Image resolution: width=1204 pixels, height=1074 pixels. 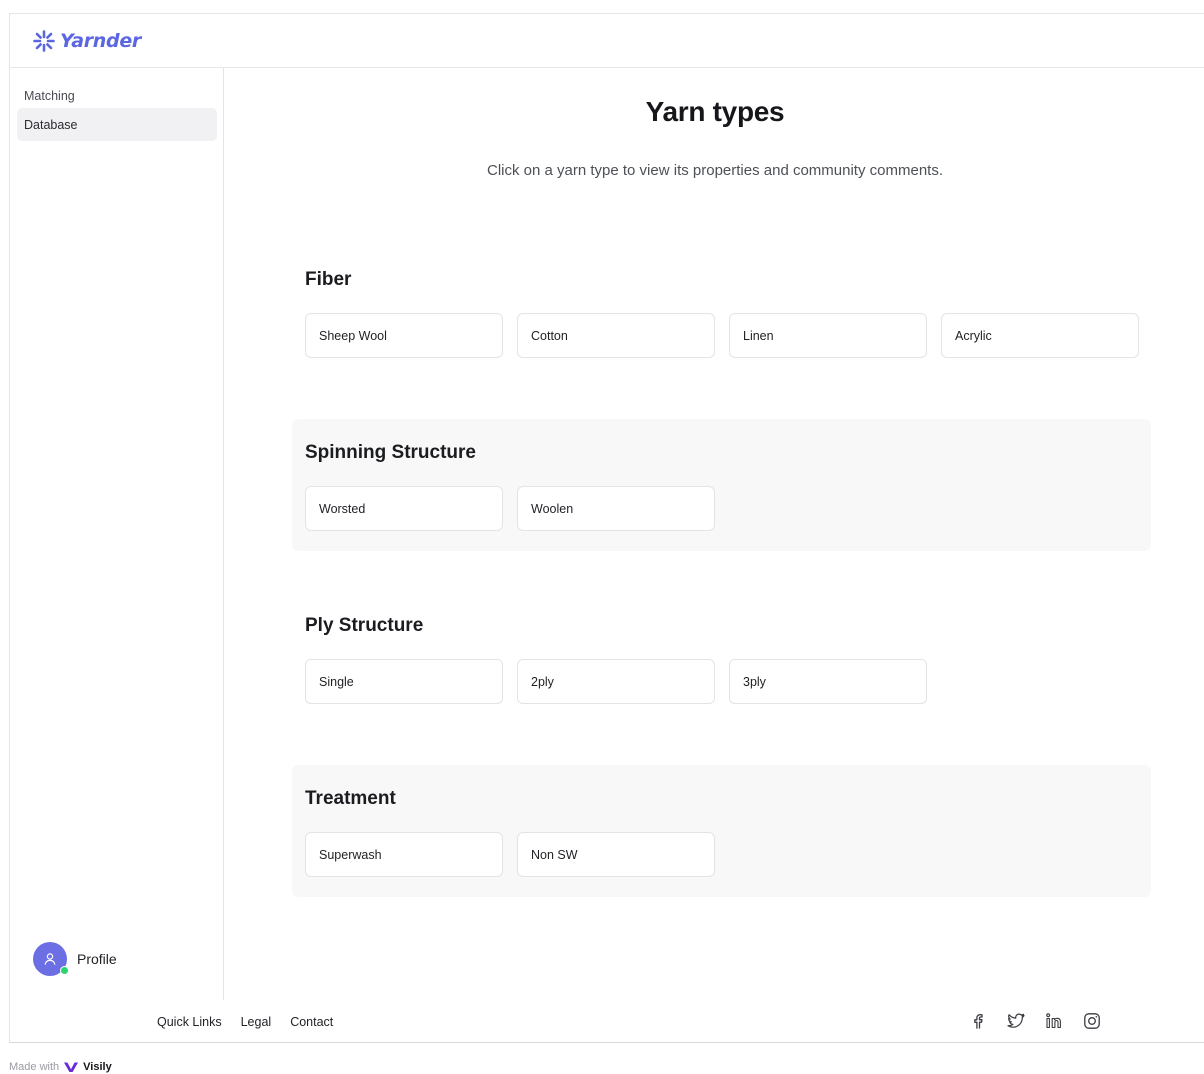 I want to click on yarn-card-non-sw: Non SW, so click(x=616, y=854).